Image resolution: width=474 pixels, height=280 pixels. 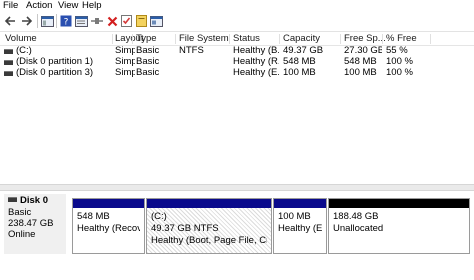 I want to click on disk-icon, so click(x=12, y=199).